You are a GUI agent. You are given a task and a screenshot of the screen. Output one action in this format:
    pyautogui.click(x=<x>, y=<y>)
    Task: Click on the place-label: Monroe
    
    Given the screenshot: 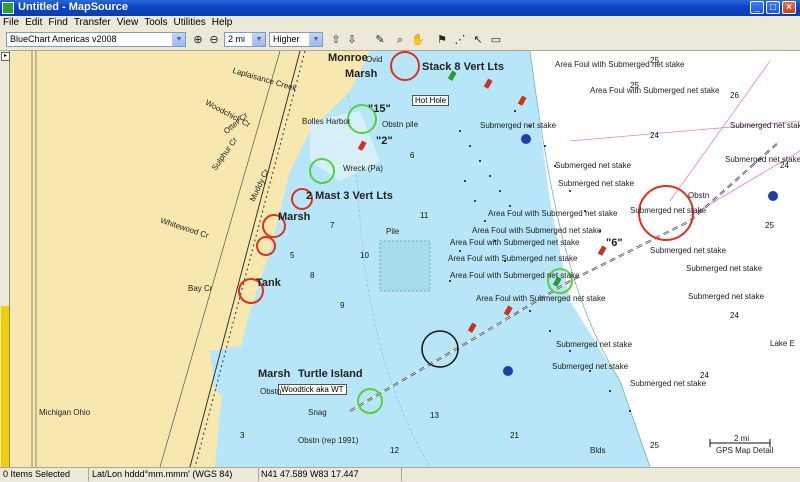 What is the action you would take?
    pyautogui.click(x=348, y=58)
    